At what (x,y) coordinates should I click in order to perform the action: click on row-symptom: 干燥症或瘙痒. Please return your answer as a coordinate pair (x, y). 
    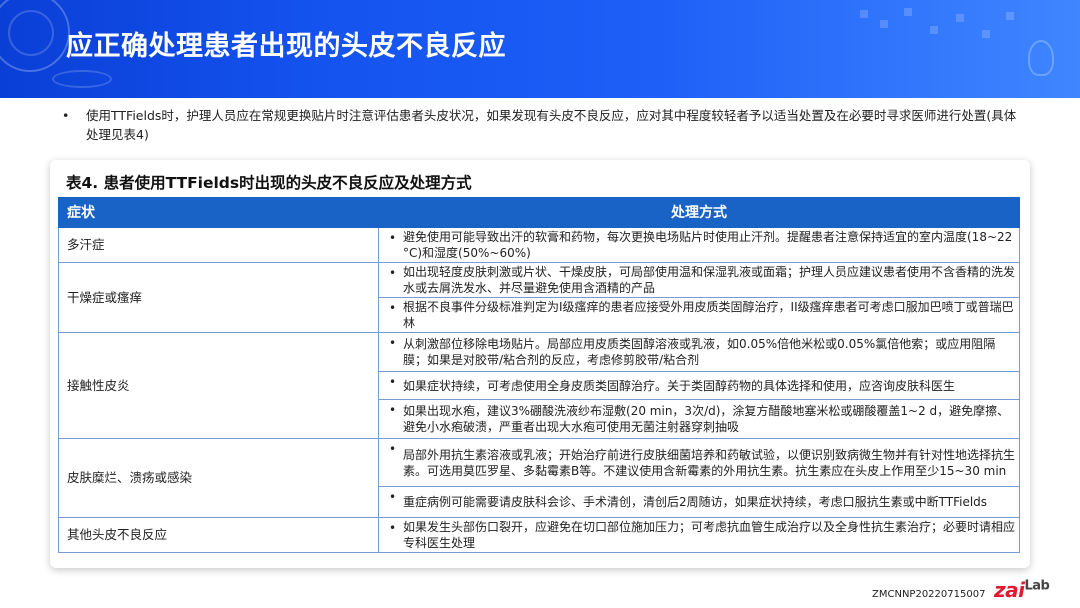
    Looking at the image, I should click on (218, 297).